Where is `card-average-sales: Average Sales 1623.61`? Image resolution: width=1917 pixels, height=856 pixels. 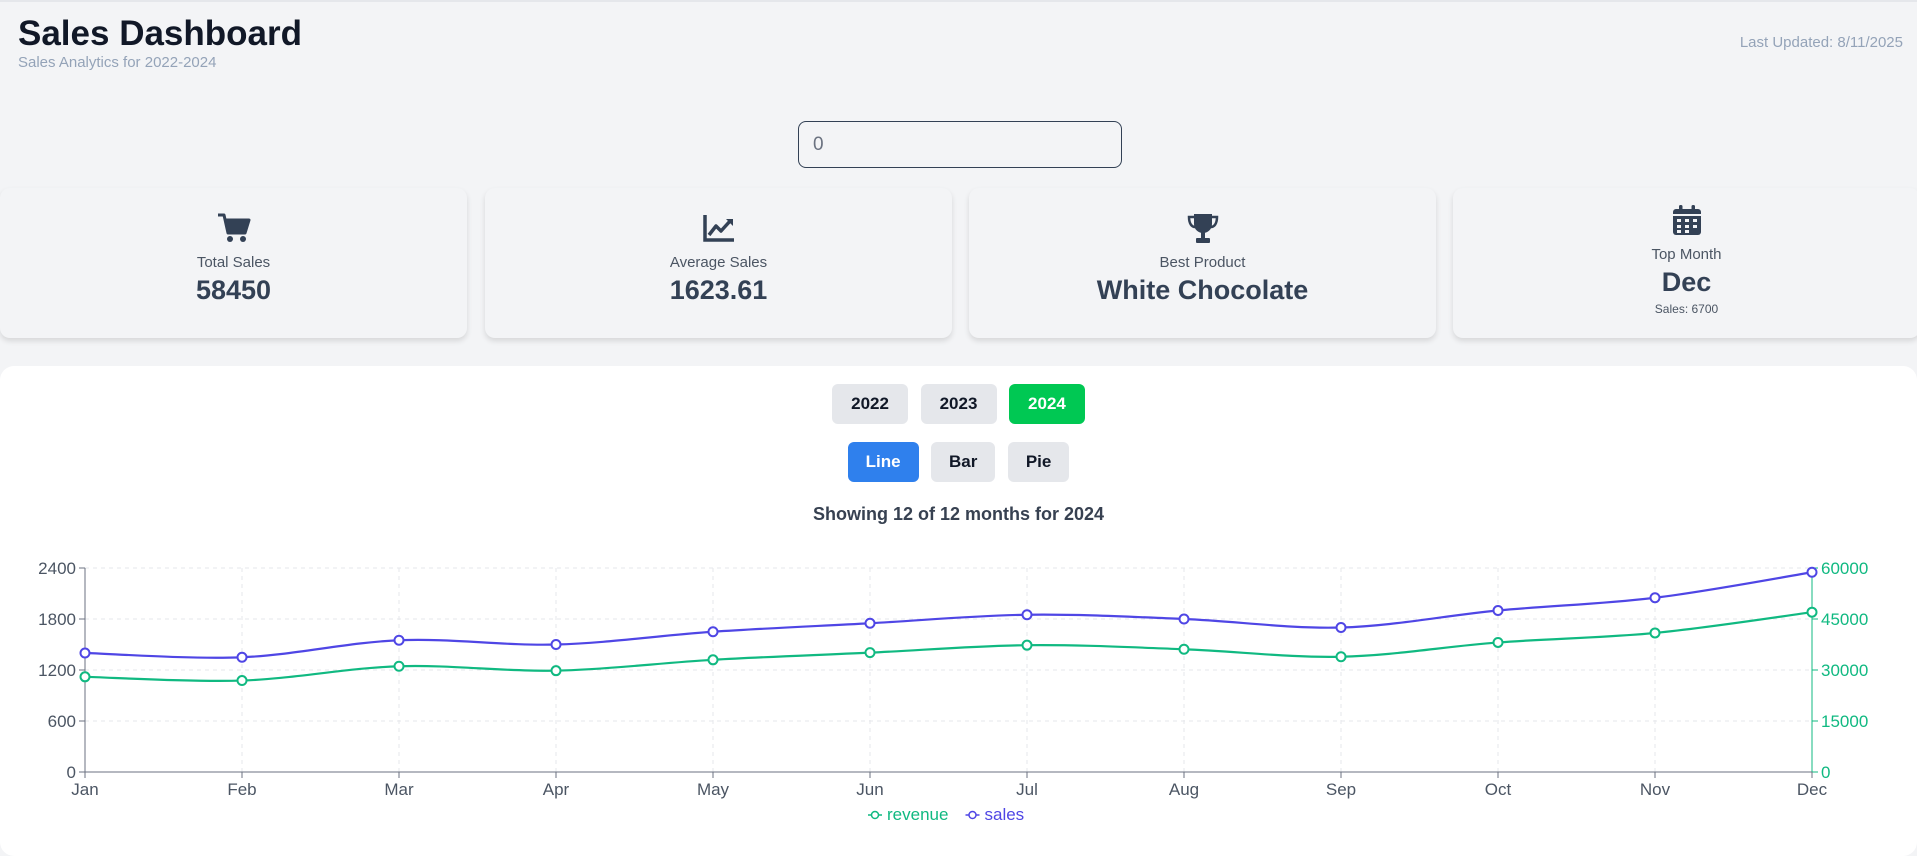
card-average-sales: Average Sales 1623.61 is located at coordinates (718, 263).